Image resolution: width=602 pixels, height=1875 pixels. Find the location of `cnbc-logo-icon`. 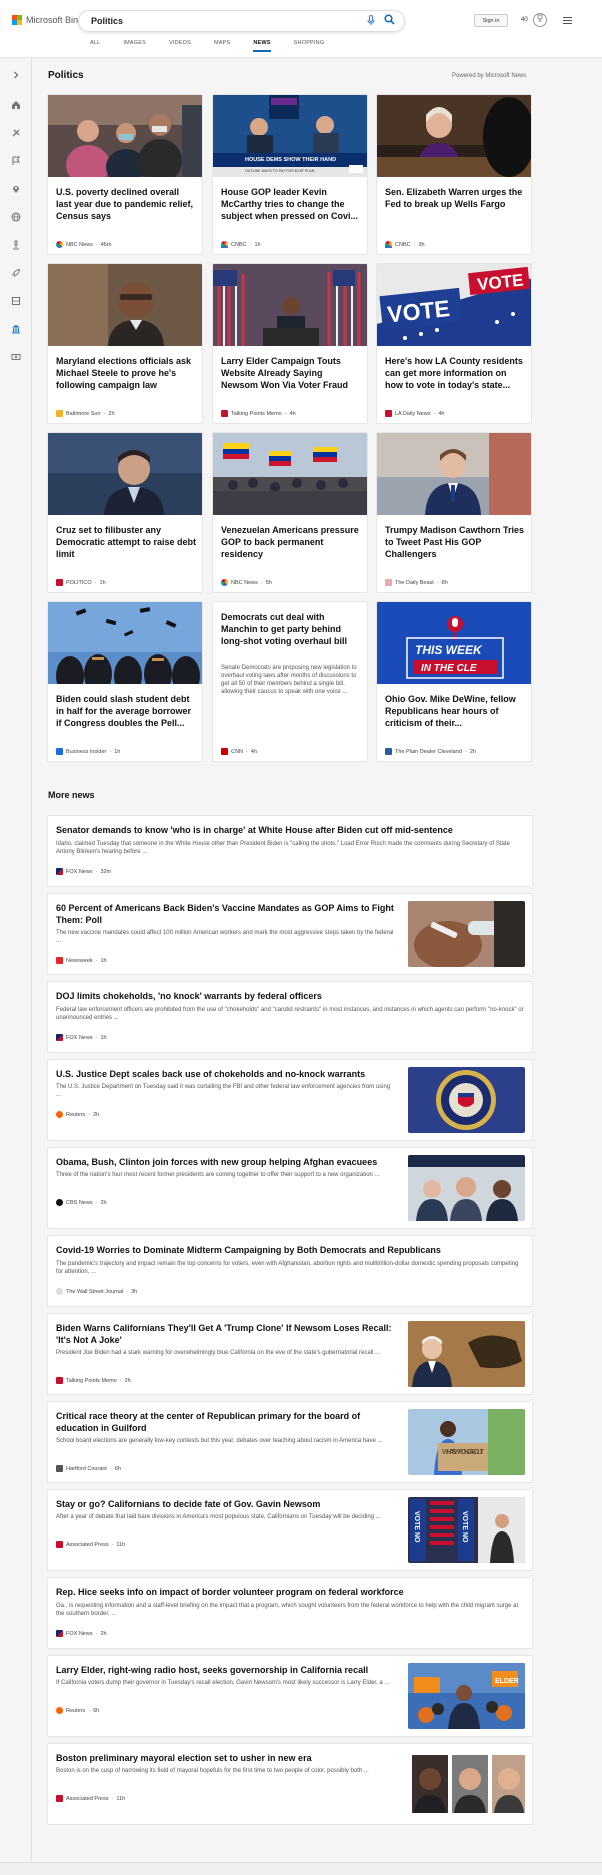

cnbc-logo-icon is located at coordinates (388, 244).